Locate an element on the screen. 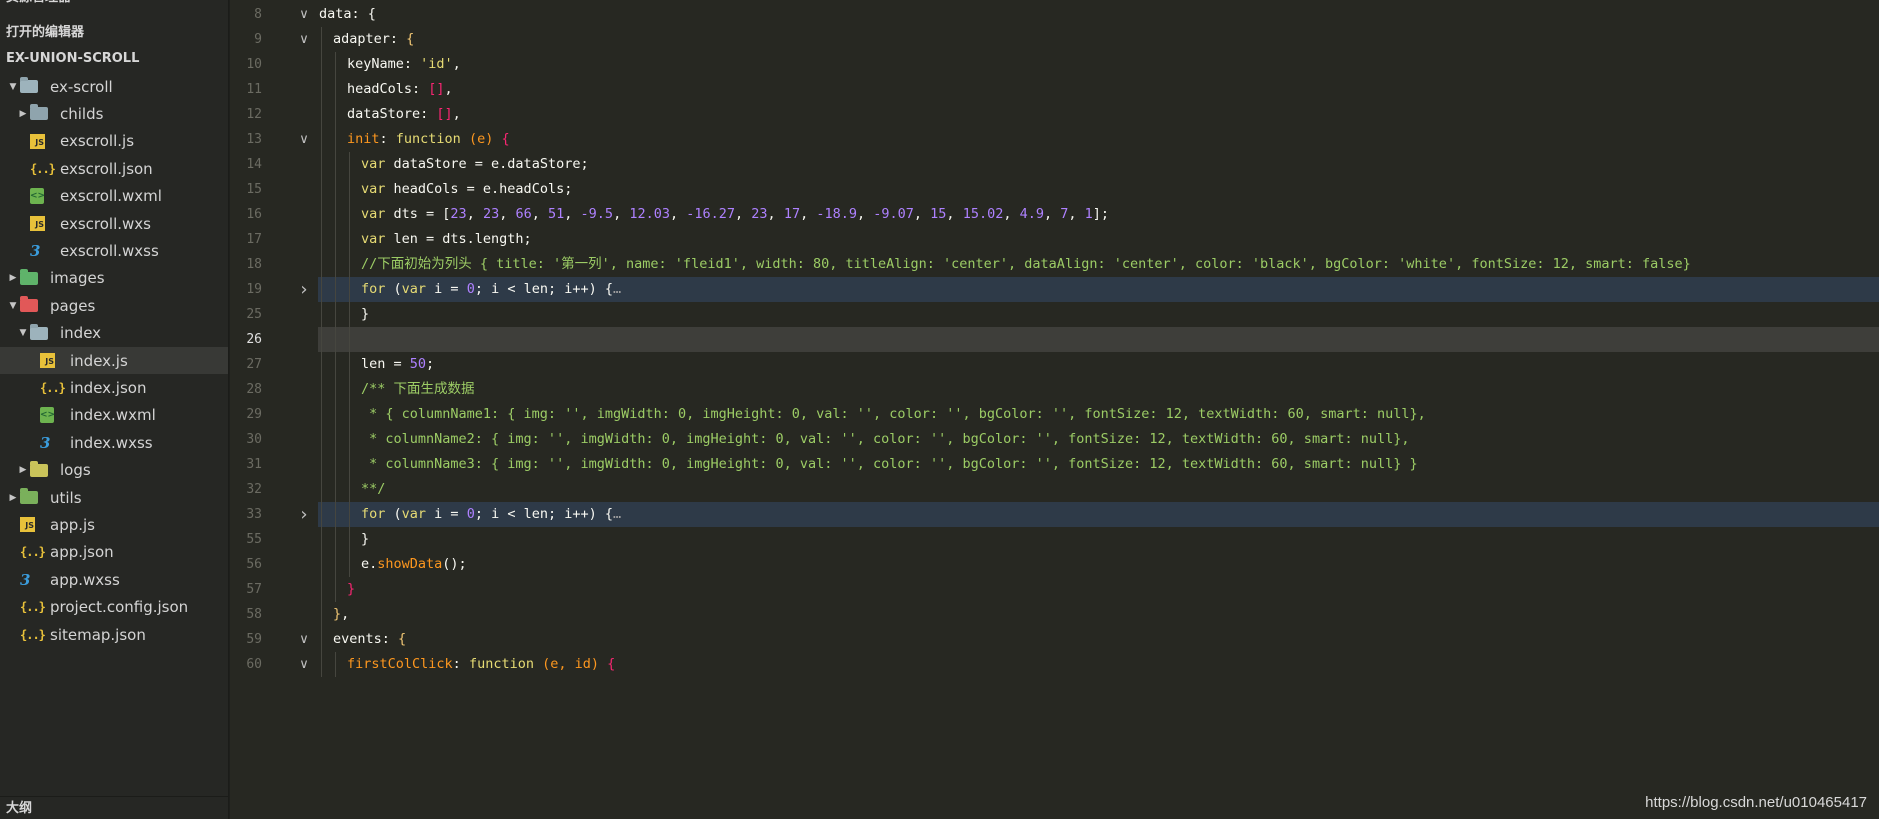 The image size is (1879, 819). tree-item: ▶ childs is located at coordinates (114, 113).